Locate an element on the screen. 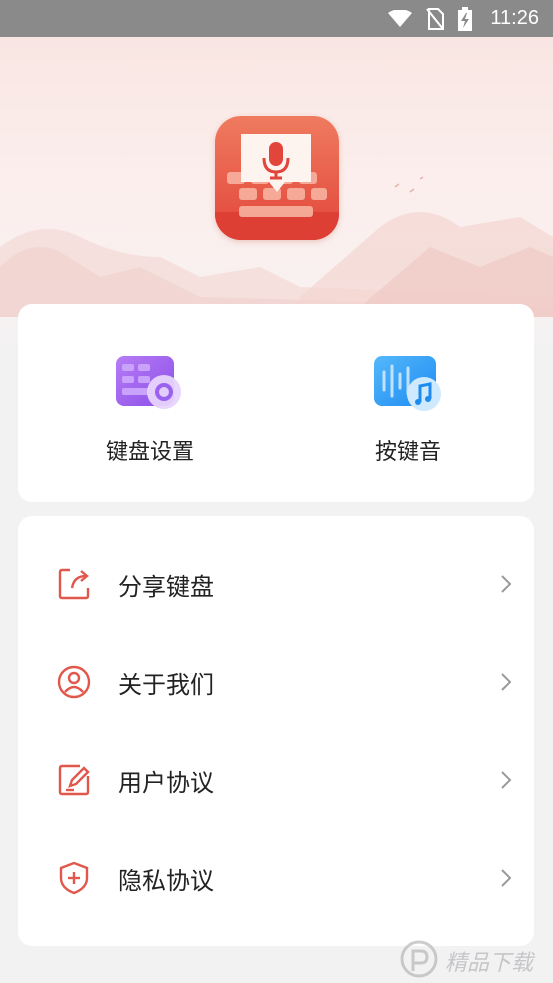 This screenshot has width=553, height=983. edit-document-icon is located at coordinates (74, 780).